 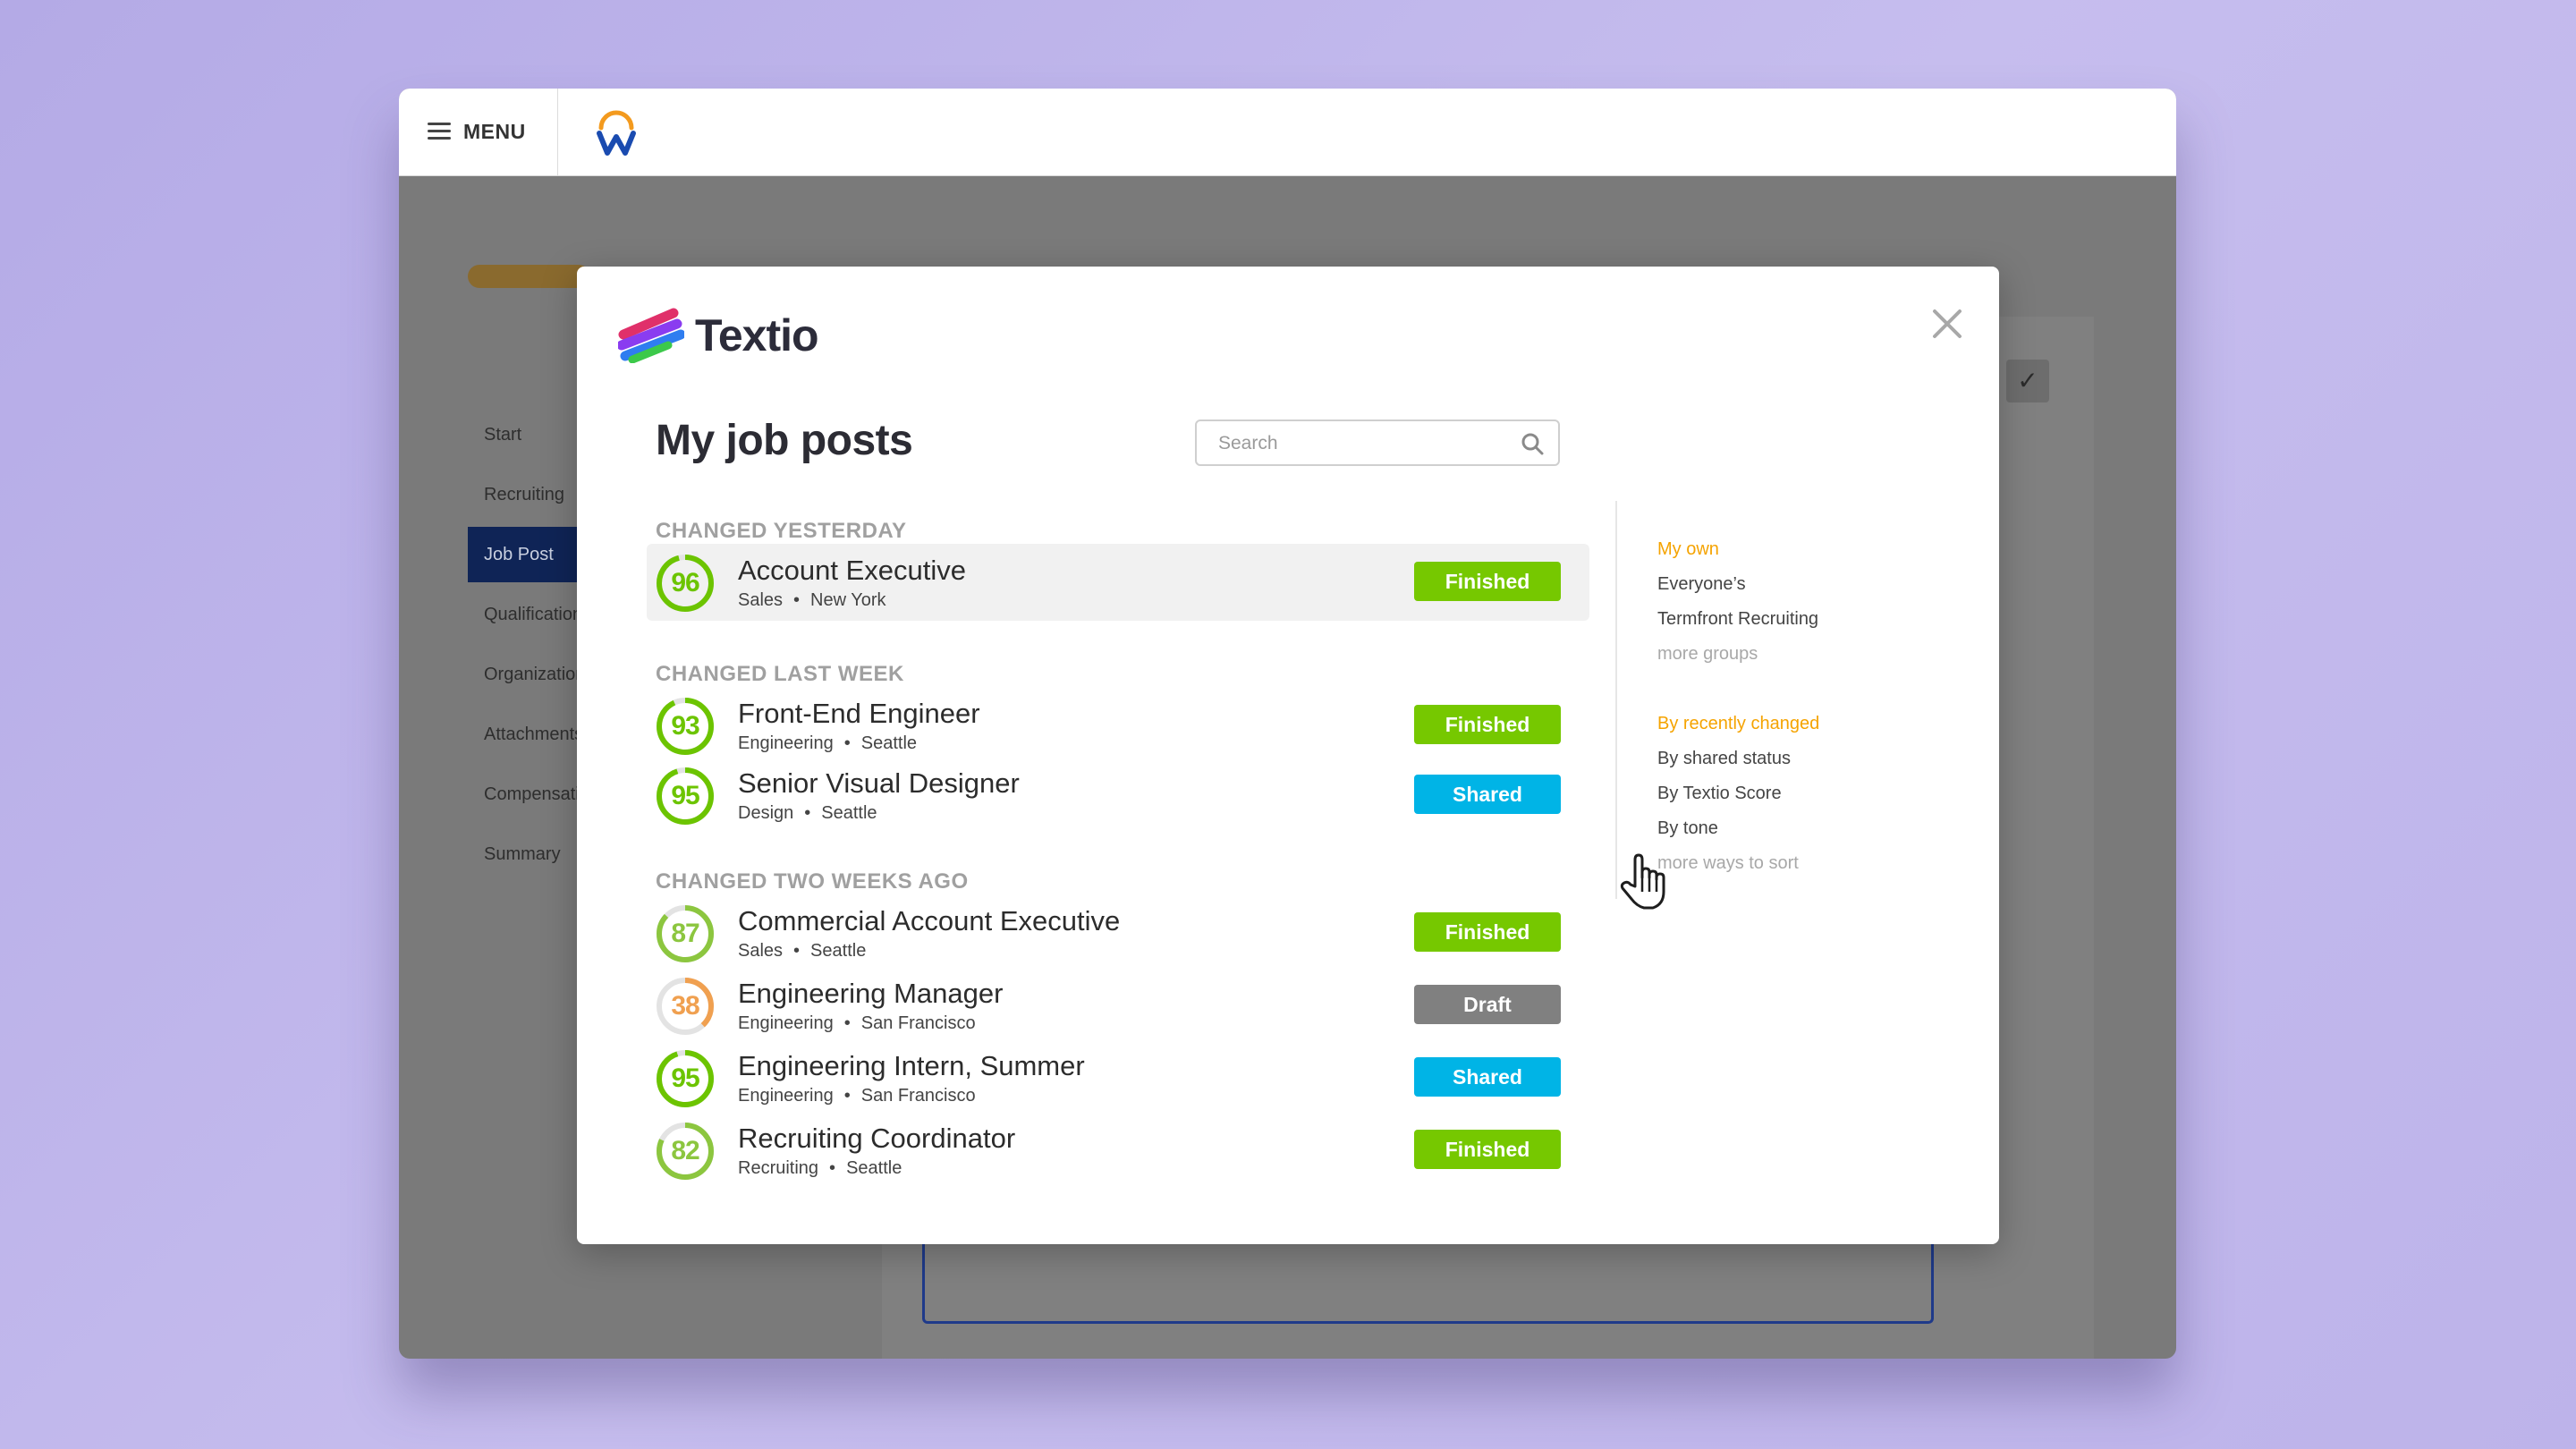 I want to click on search-input, so click(x=1361, y=443).